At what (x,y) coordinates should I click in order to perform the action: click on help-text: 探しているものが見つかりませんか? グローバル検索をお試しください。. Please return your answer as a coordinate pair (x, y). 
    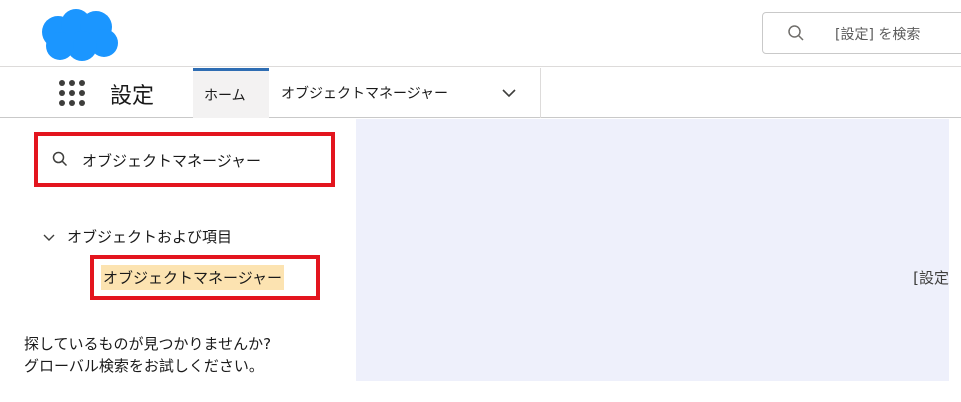
    Looking at the image, I should click on (147, 355).